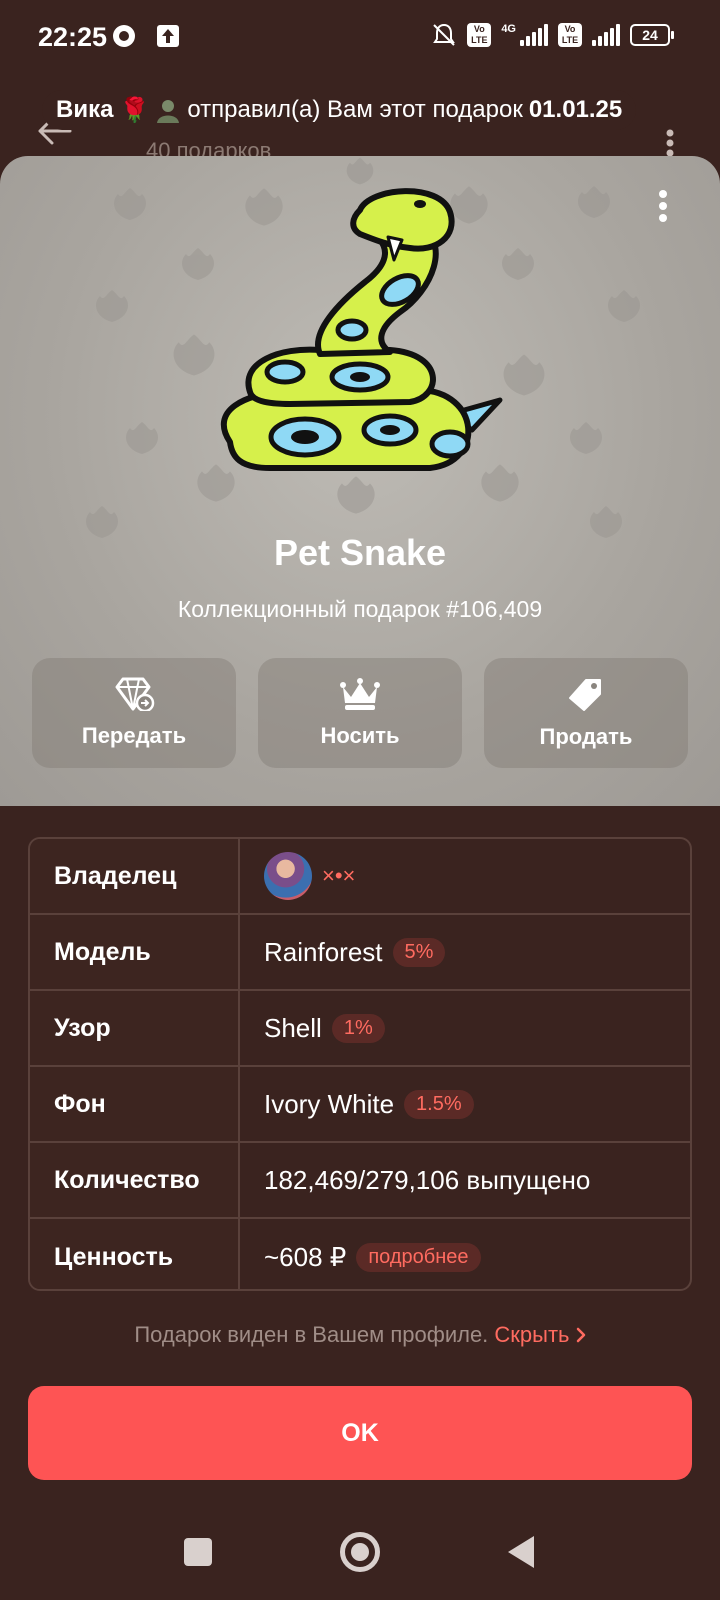  What do you see at coordinates (134, 713) in the screenshot?
I see `transfer-button: Передать` at bounding box center [134, 713].